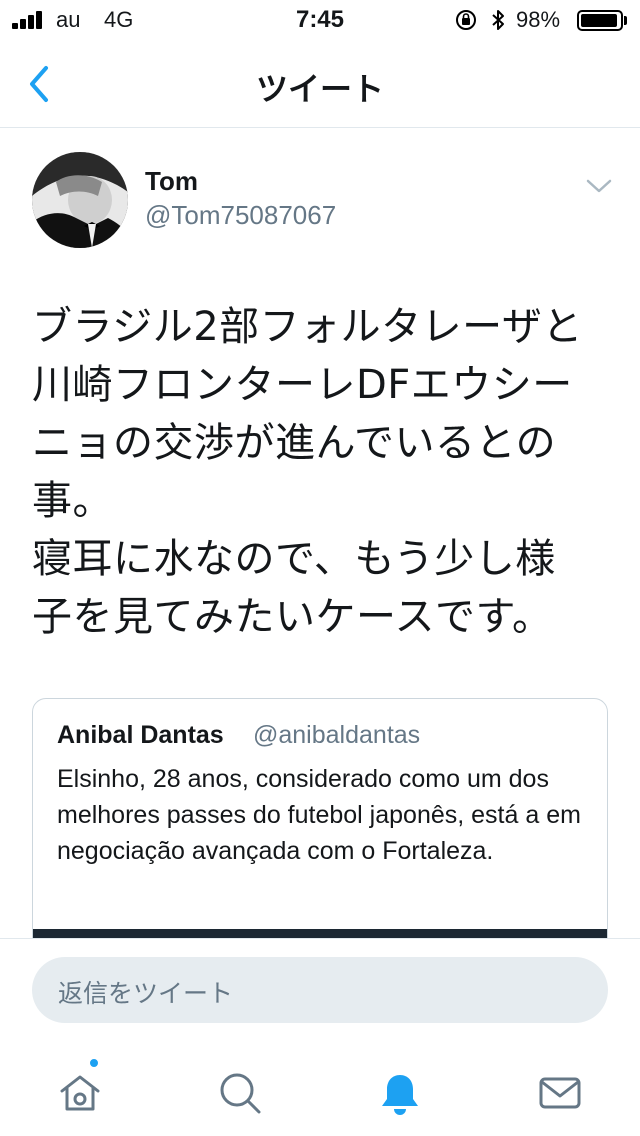  What do you see at coordinates (94, 1063) in the screenshot?
I see `home-notification-dot` at bounding box center [94, 1063].